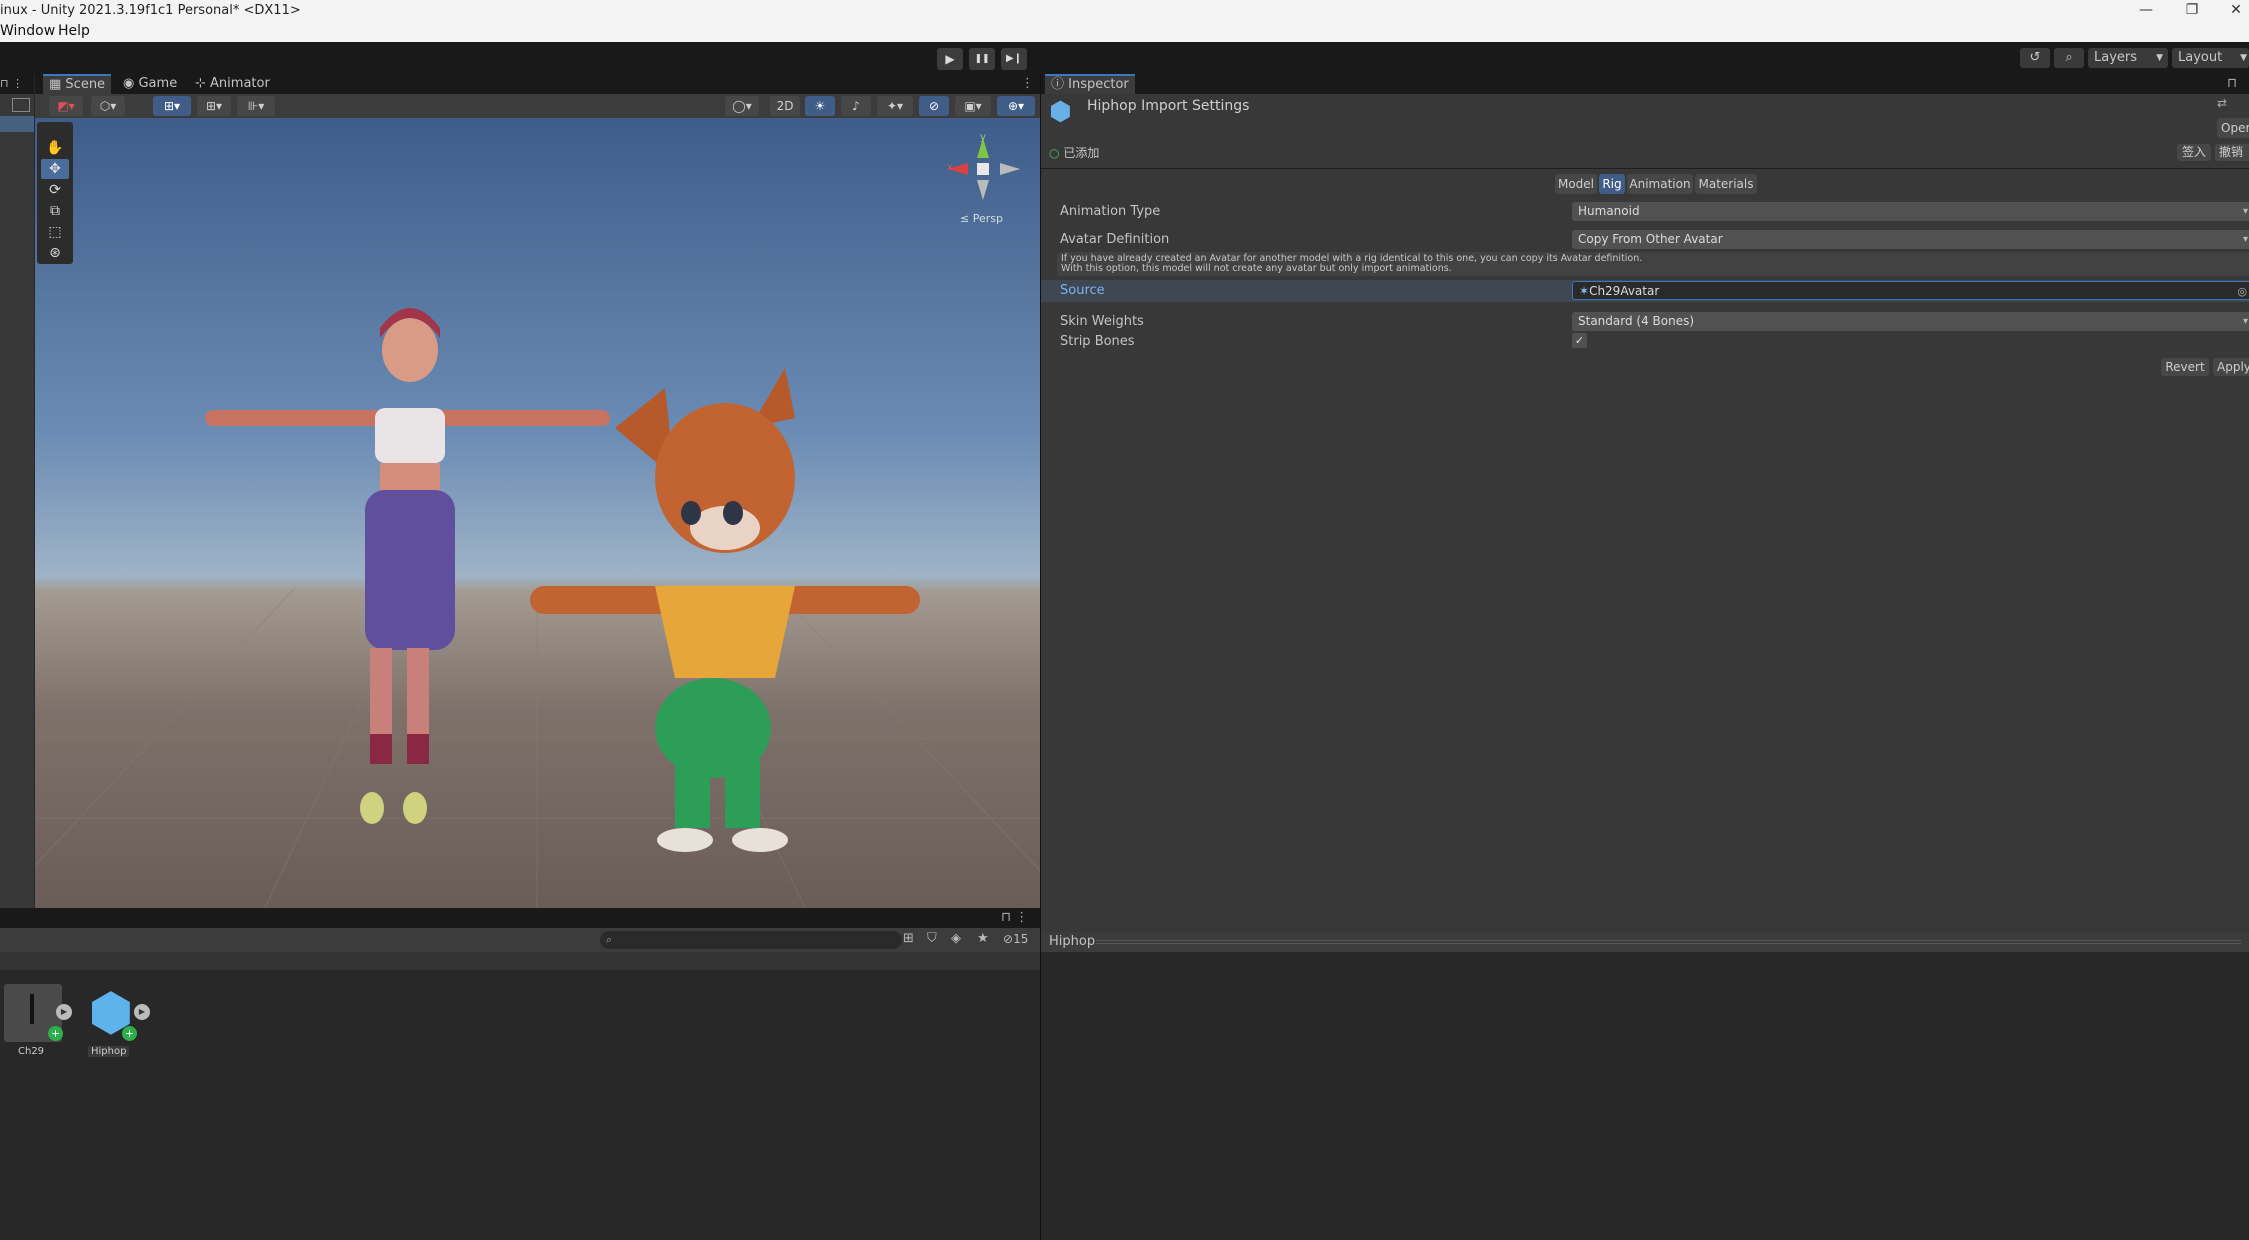  Describe the element at coordinates (785, 106) in the screenshot. I see `toggle-2d-button: 2D` at that location.